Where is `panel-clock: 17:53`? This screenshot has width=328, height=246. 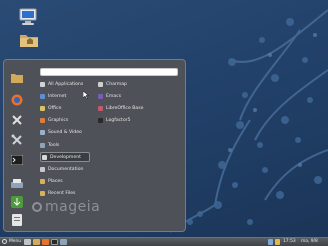 panel-clock: 17:53 is located at coordinates (289, 241).